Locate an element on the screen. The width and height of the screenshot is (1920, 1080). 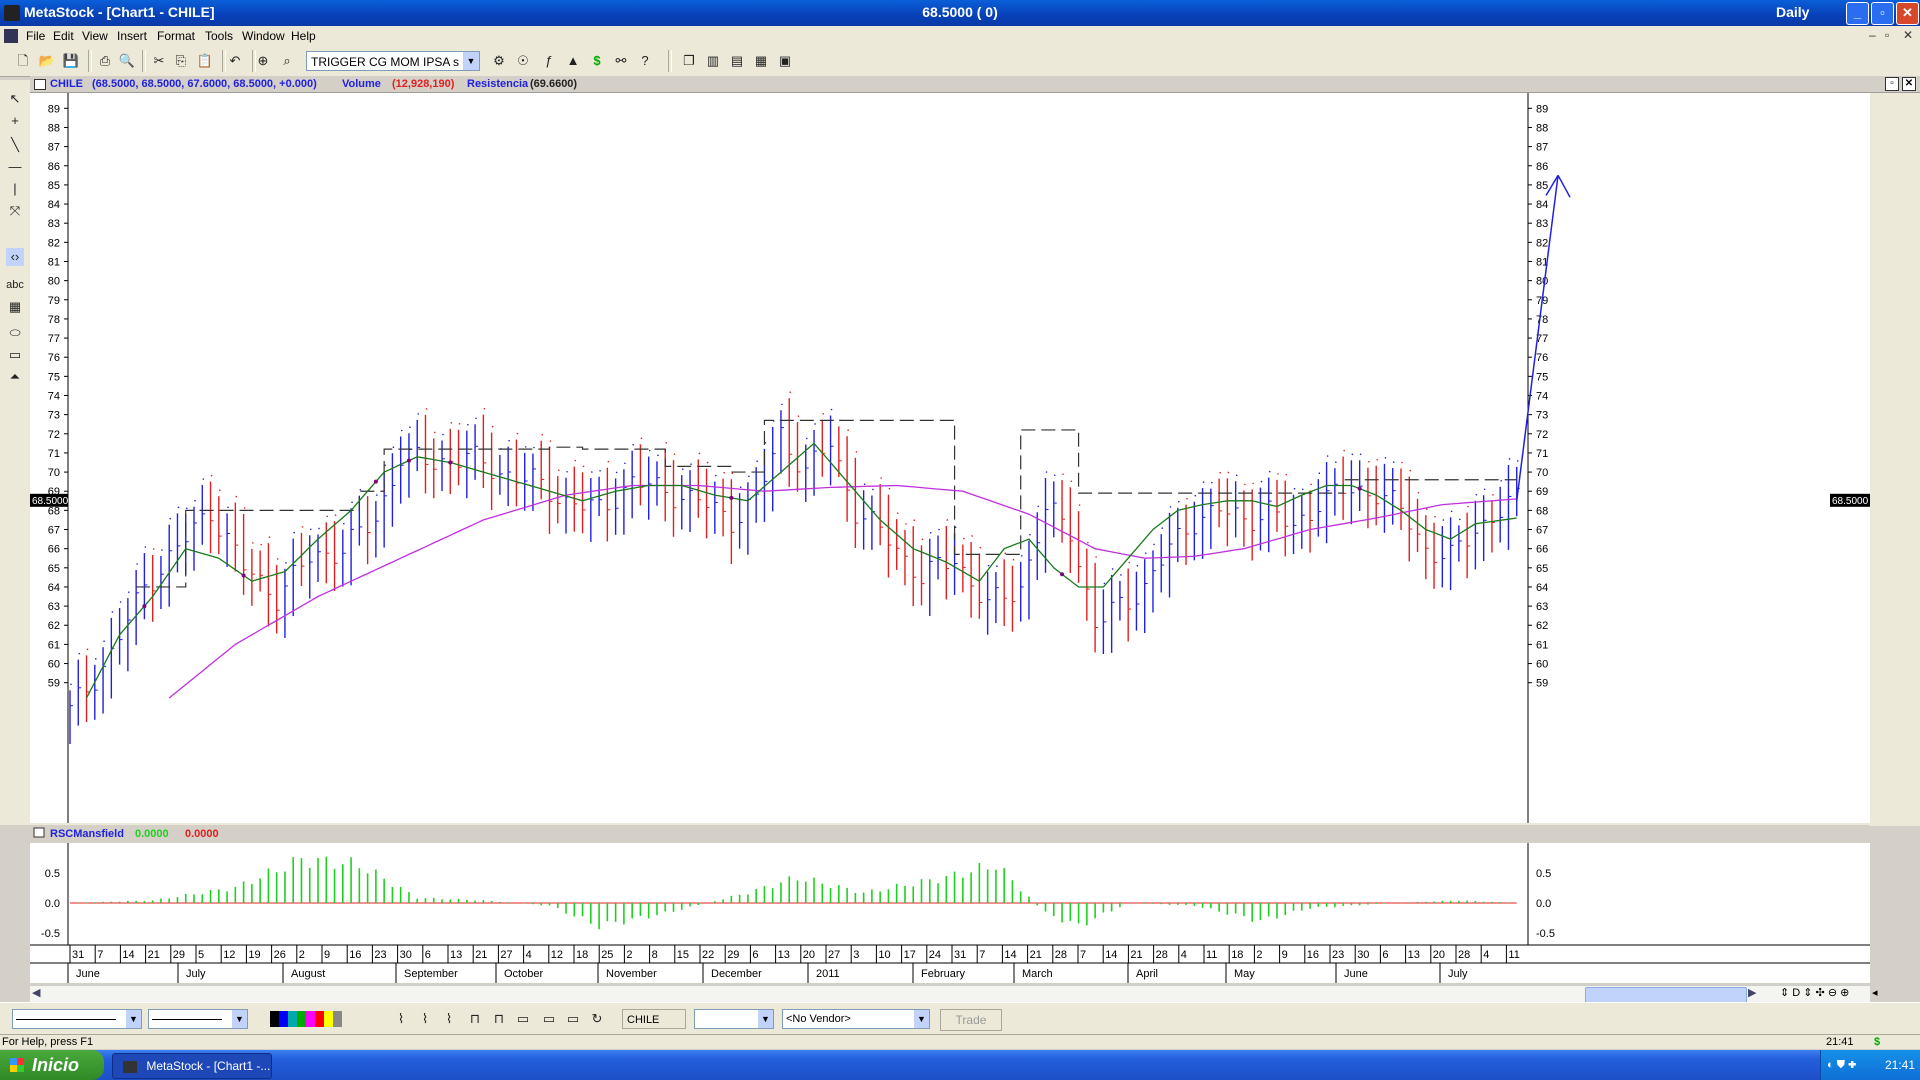
crosshair-icon: ⊕ is located at coordinates (263, 61).